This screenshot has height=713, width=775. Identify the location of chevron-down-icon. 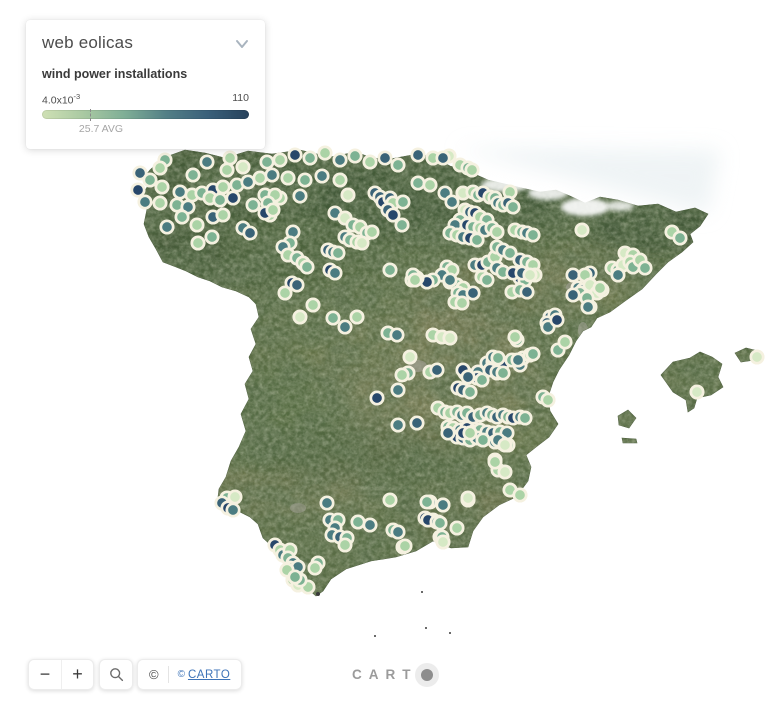
(242, 44).